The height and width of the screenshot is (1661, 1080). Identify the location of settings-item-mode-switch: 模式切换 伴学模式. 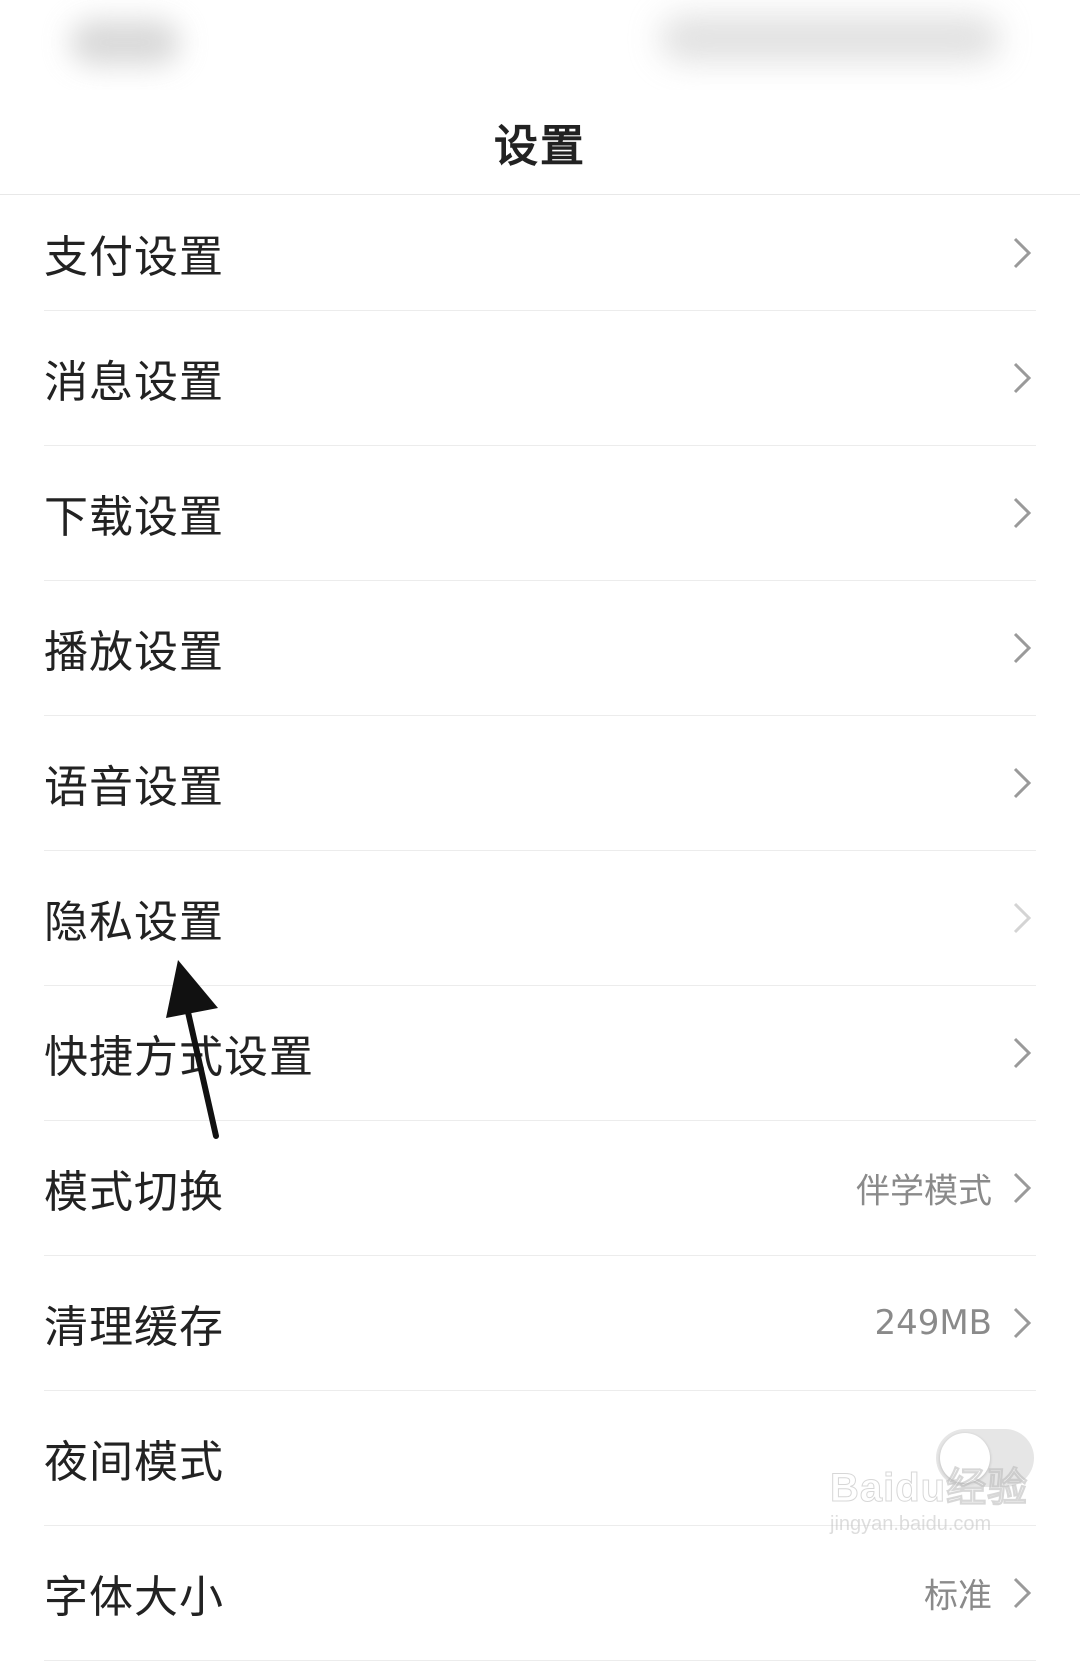
(540, 1188).